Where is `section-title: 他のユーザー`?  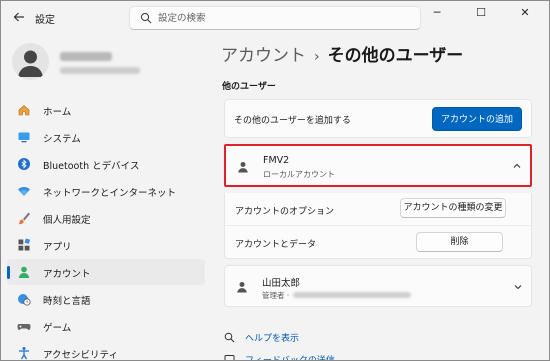
section-title: 他のユーザー is located at coordinates (249, 87).